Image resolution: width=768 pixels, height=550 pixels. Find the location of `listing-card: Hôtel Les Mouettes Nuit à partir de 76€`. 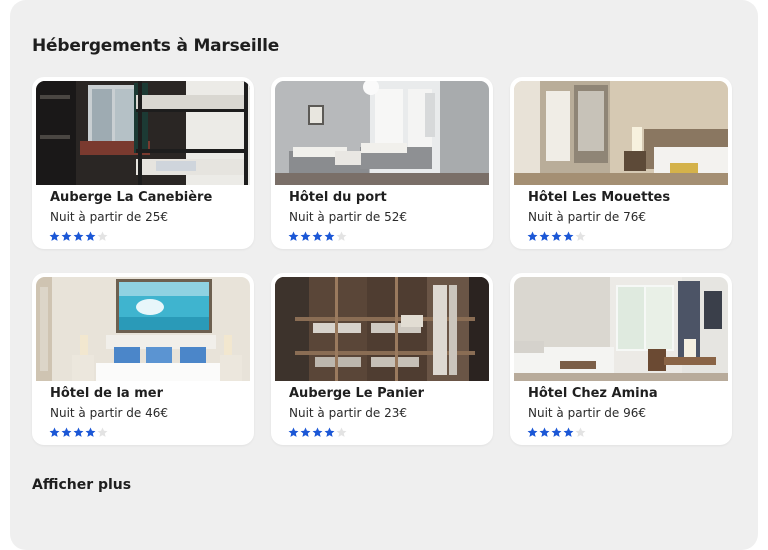

listing-card: Hôtel Les Mouettes Nuit à partir de 76€ is located at coordinates (621, 163).